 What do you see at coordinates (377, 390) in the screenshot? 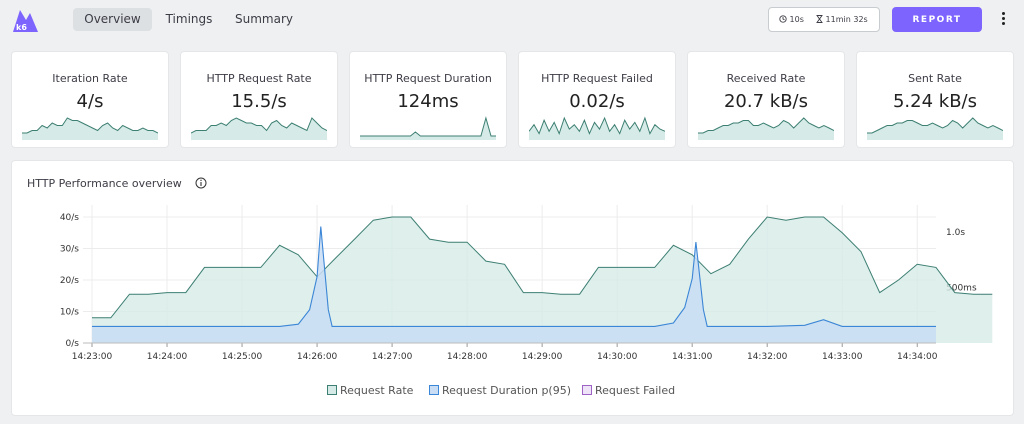
I see `legend-label: Request Rate` at bounding box center [377, 390].